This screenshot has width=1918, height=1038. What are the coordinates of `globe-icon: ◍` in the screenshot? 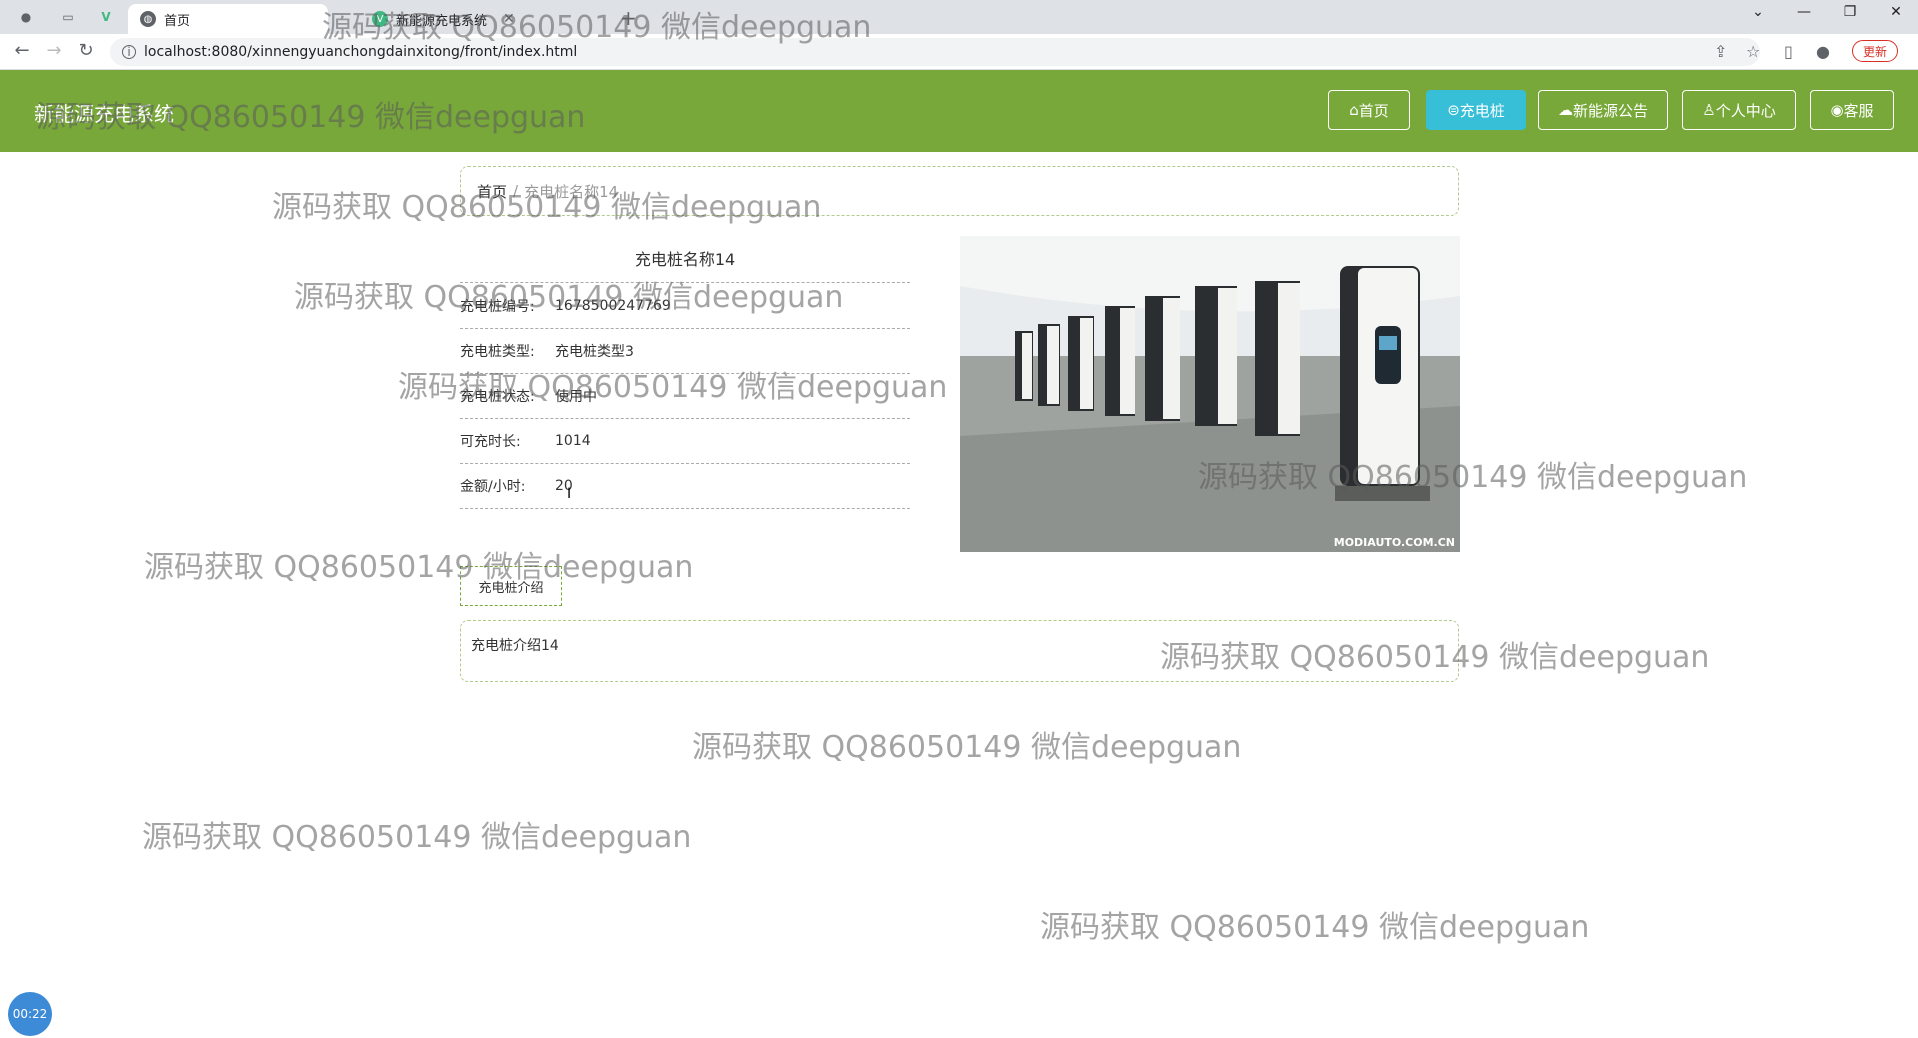 It's located at (148, 19).